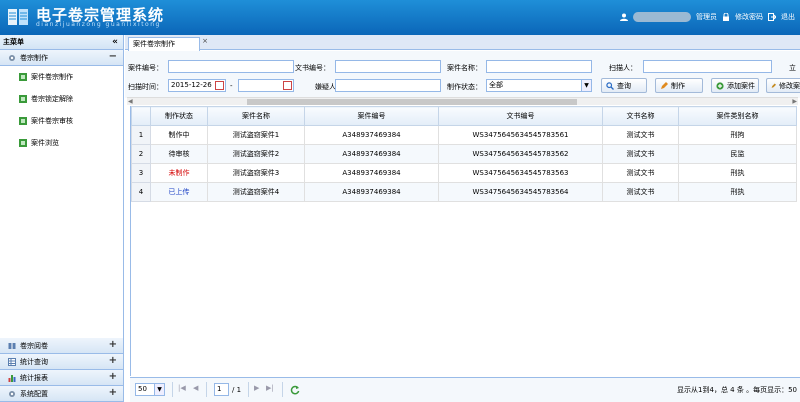 The height and width of the screenshot is (402, 800). Describe the element at coordinates (623, 68) in the screenshot. I see `scanner-label: 扫描人：` at that location.